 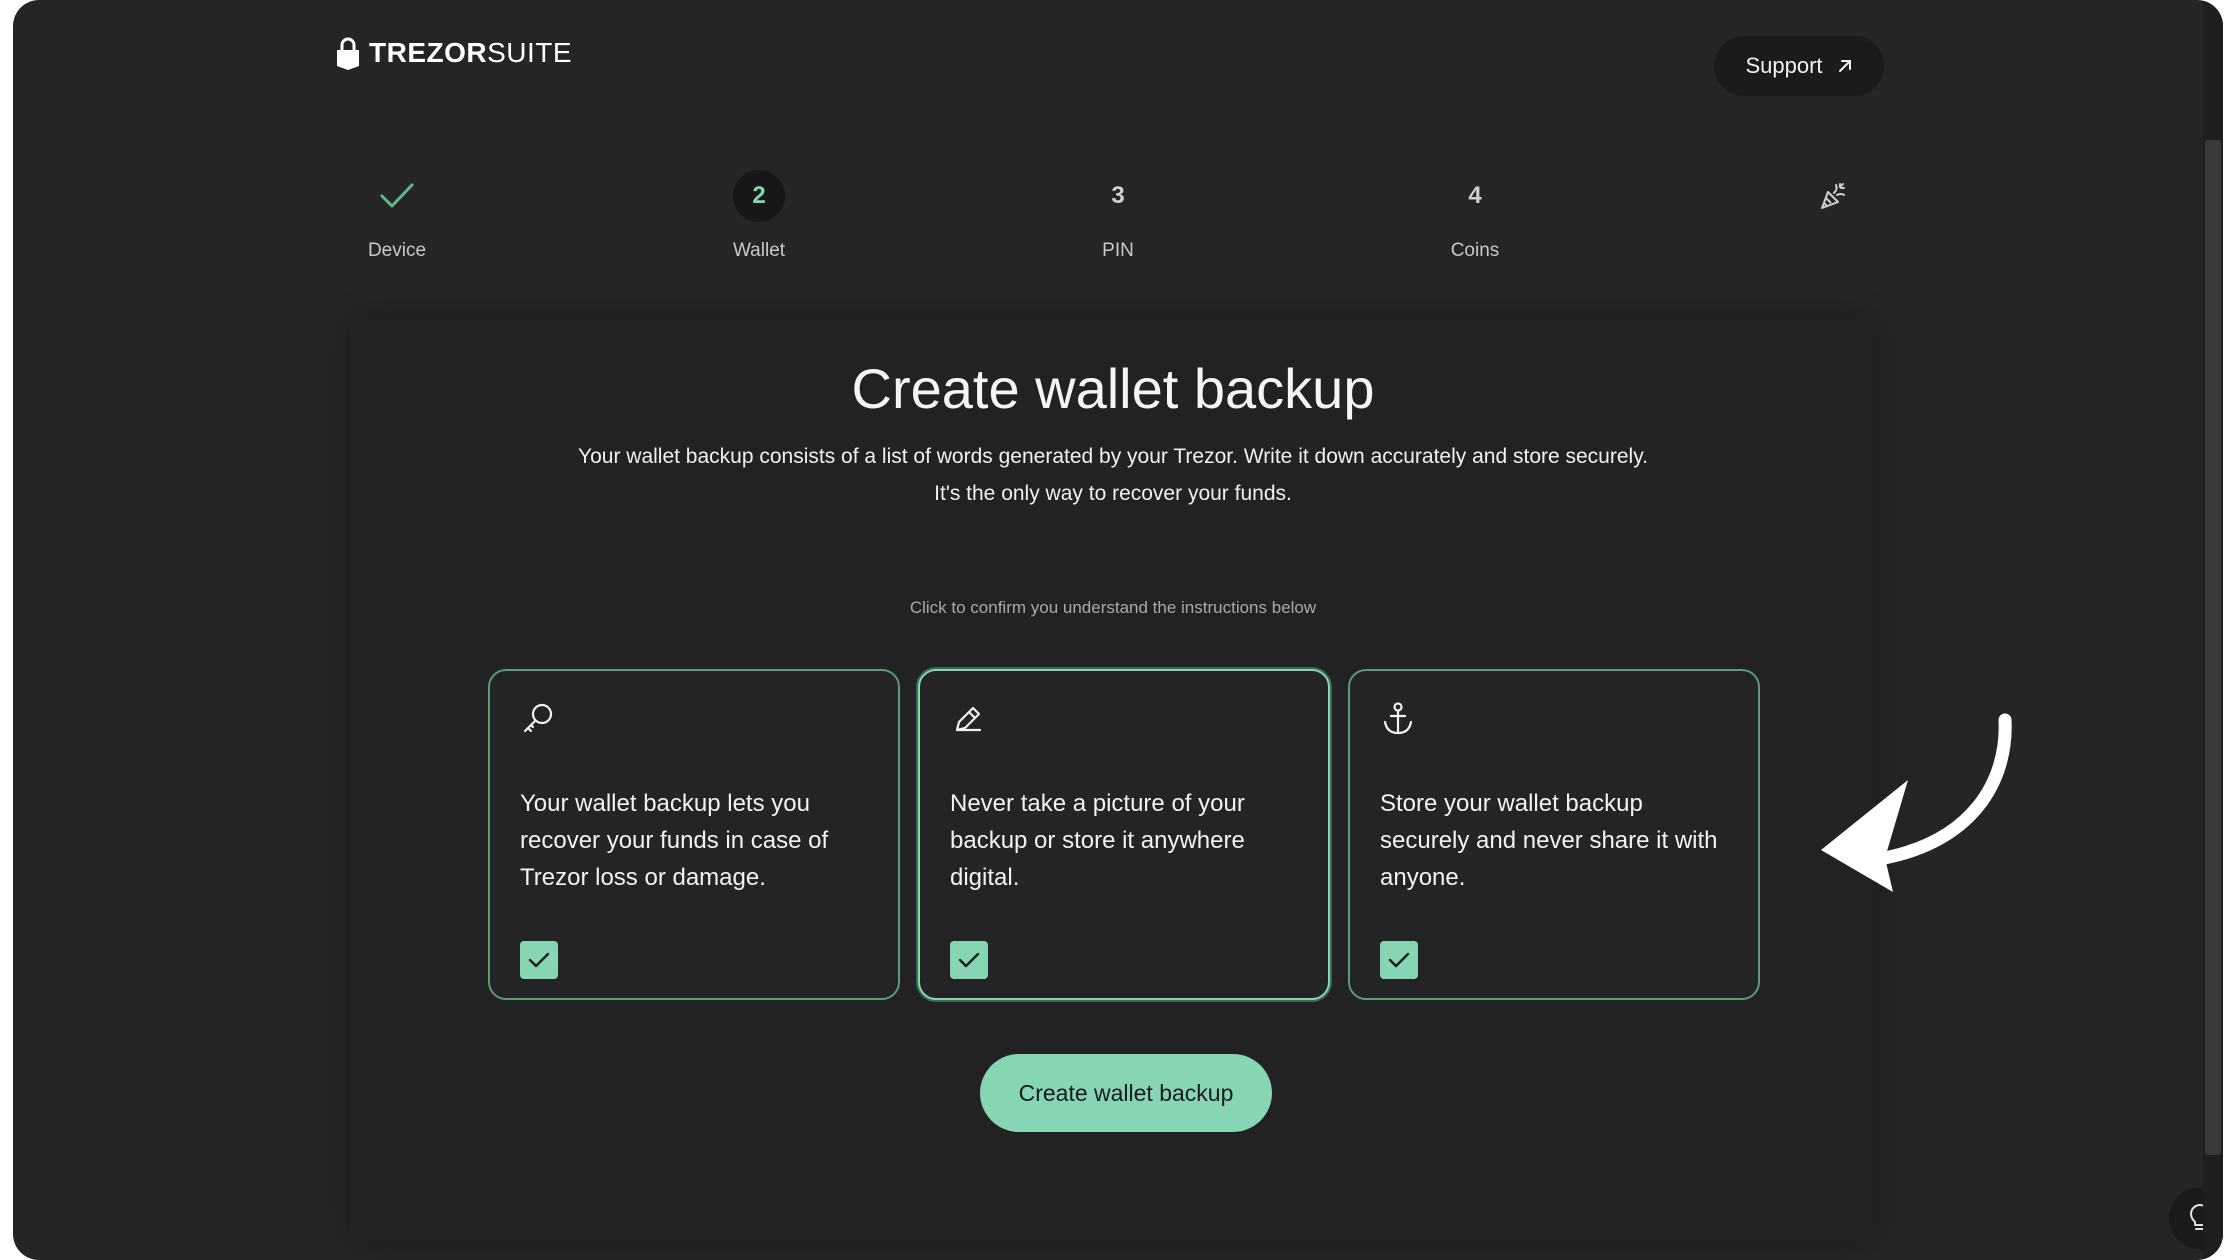 What do you see at coordinates (1126, 1093) in the screenshot?
I see `create-wallet-backup-button: Create wallet backup` at bounding box center [1126, 1093].